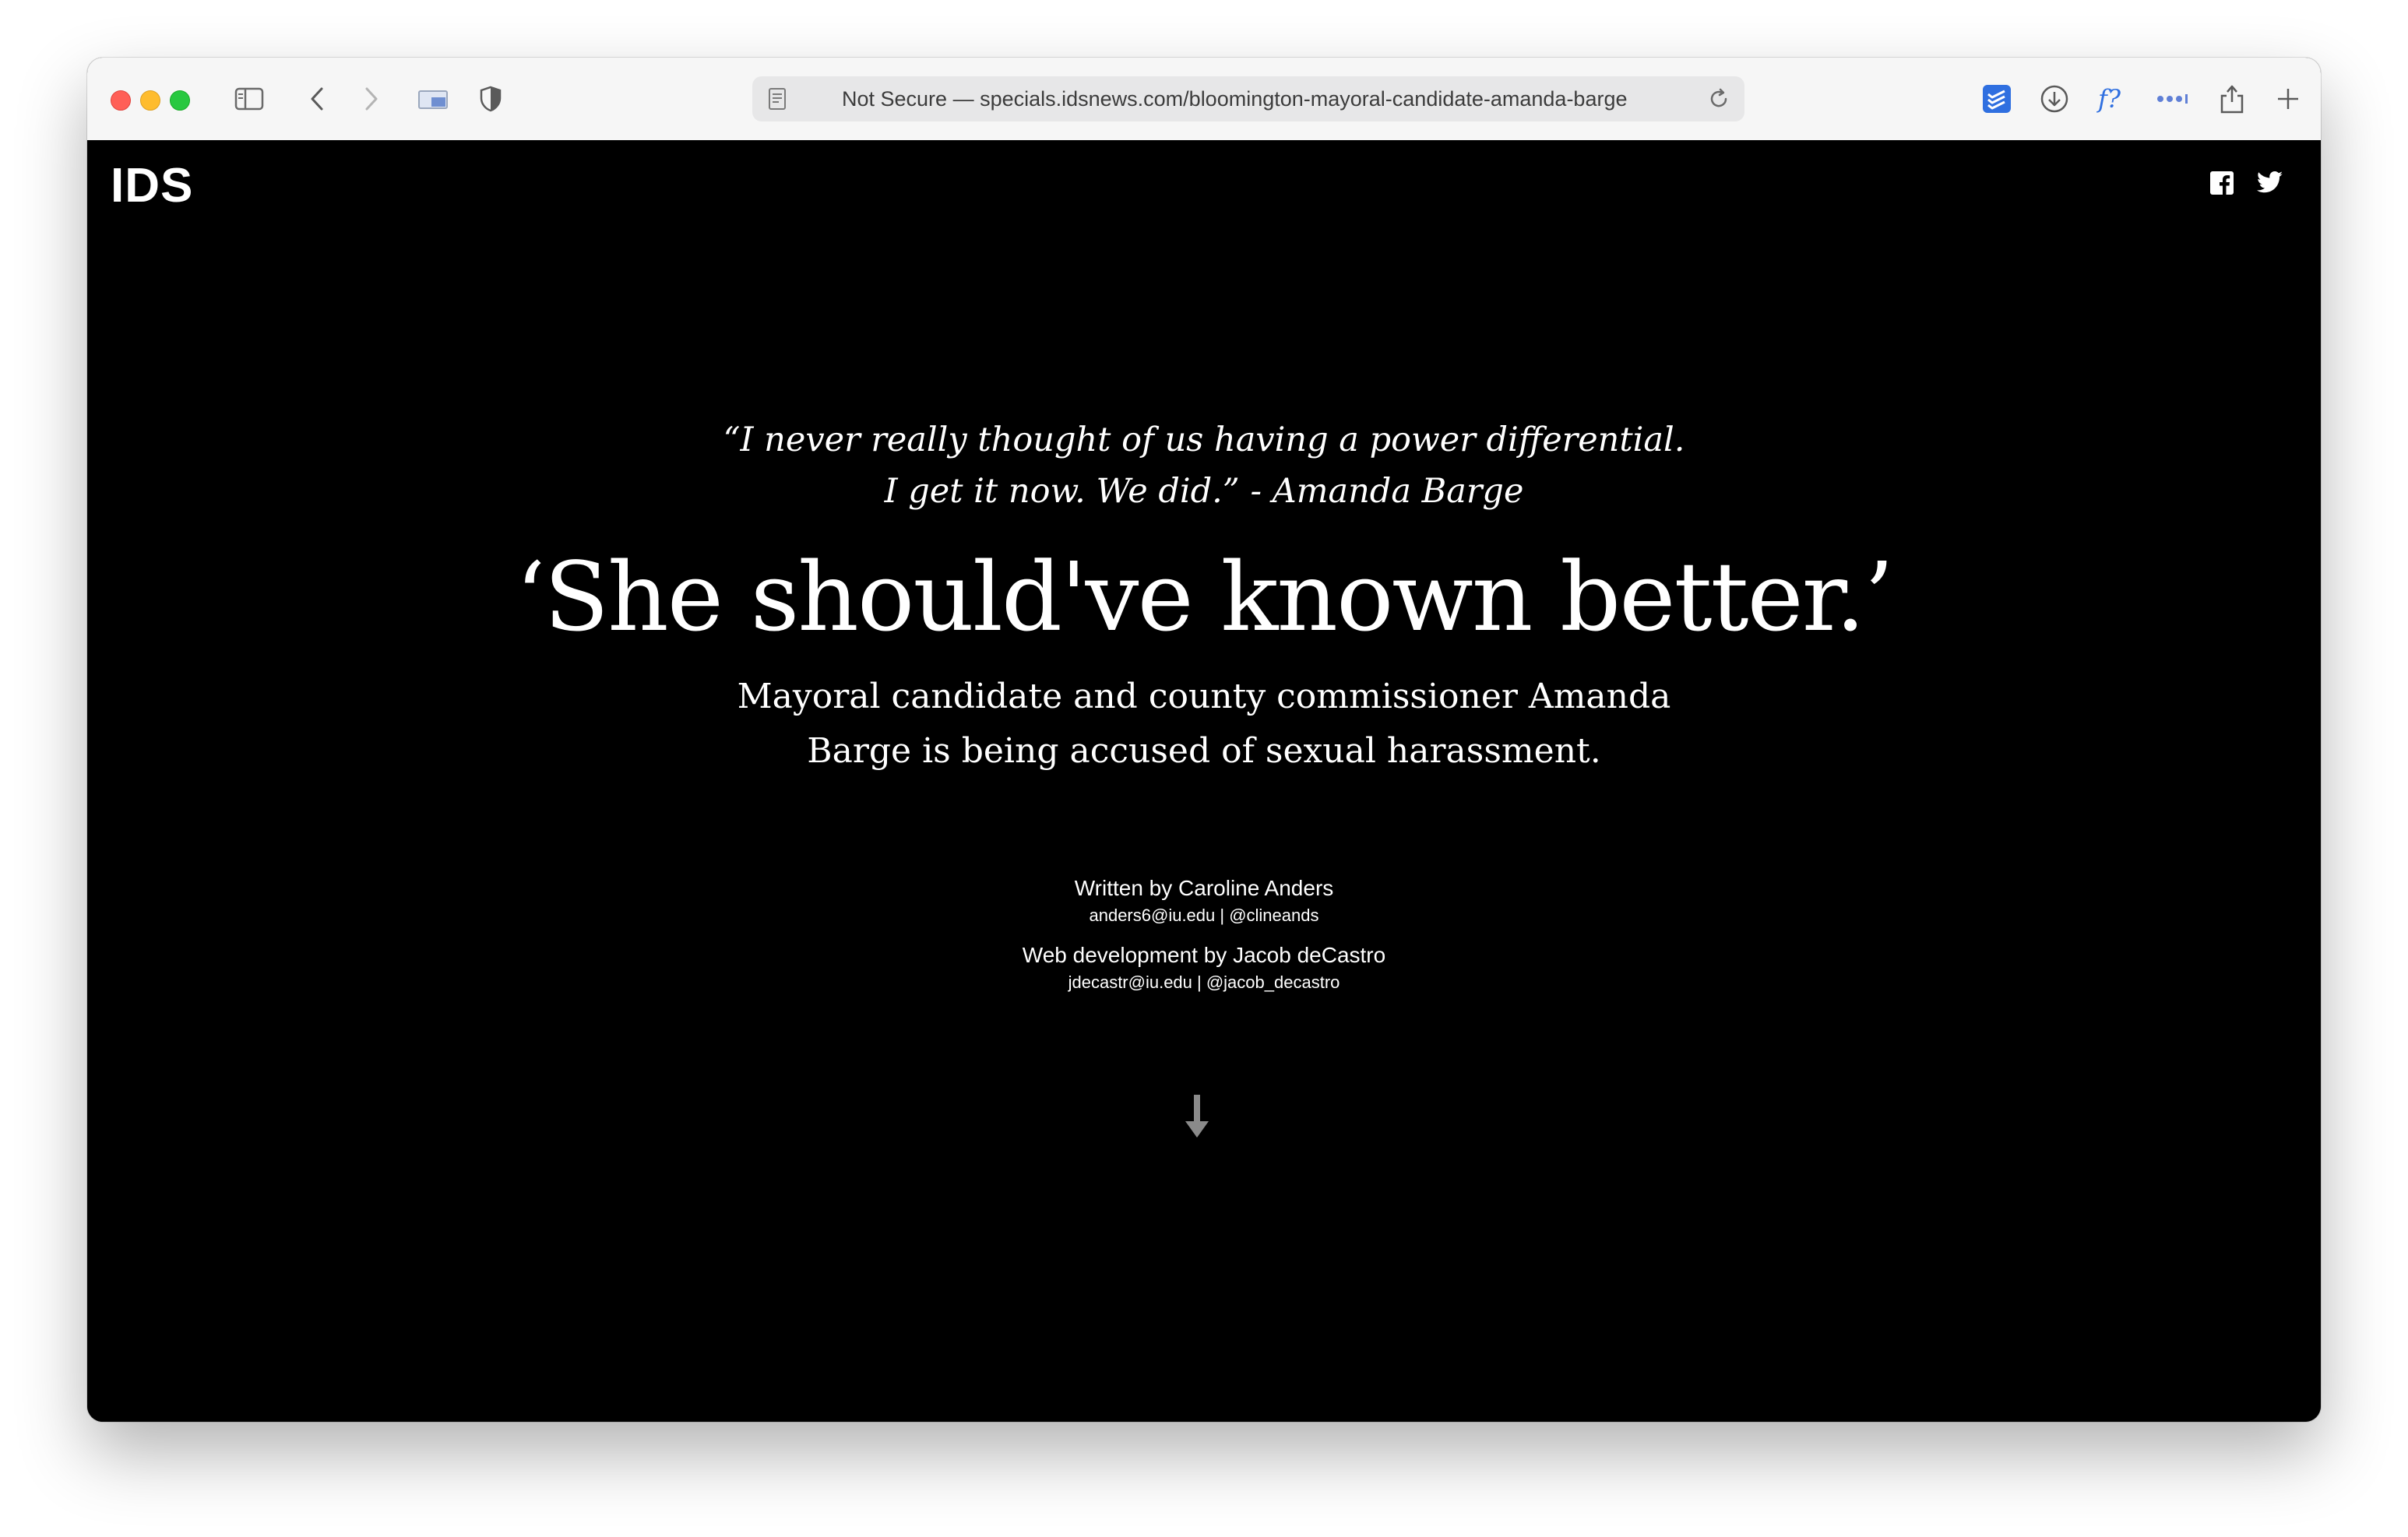 The height and width of the screenshot is (1537, 2408). I want to click on writer-contact: anders6@iu.edu | @clineands, so click(1204, 915).